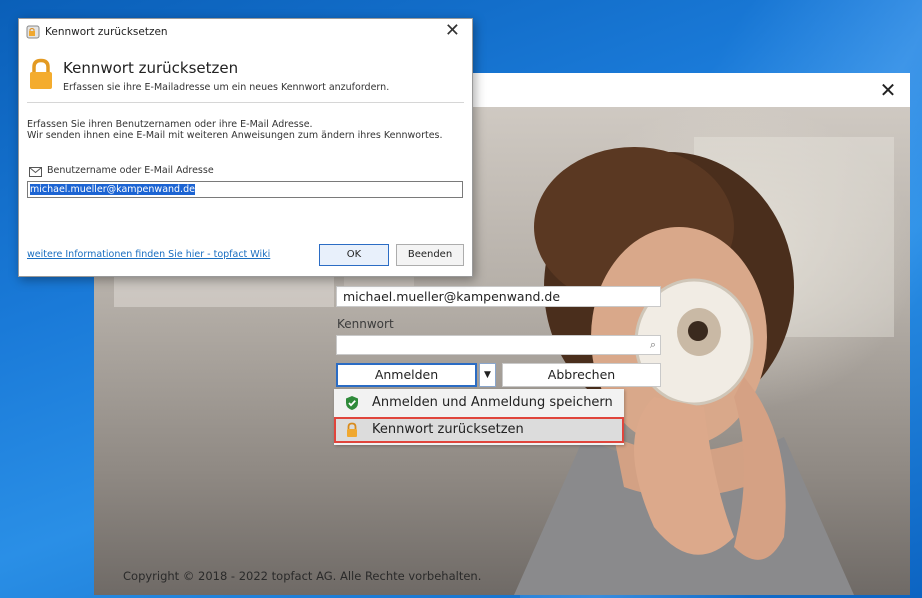  Describe the element at coordinates (492, 402) in the screenshot. I see `menu-item-label: Anmelden und Anmeldung speichern` at that location.